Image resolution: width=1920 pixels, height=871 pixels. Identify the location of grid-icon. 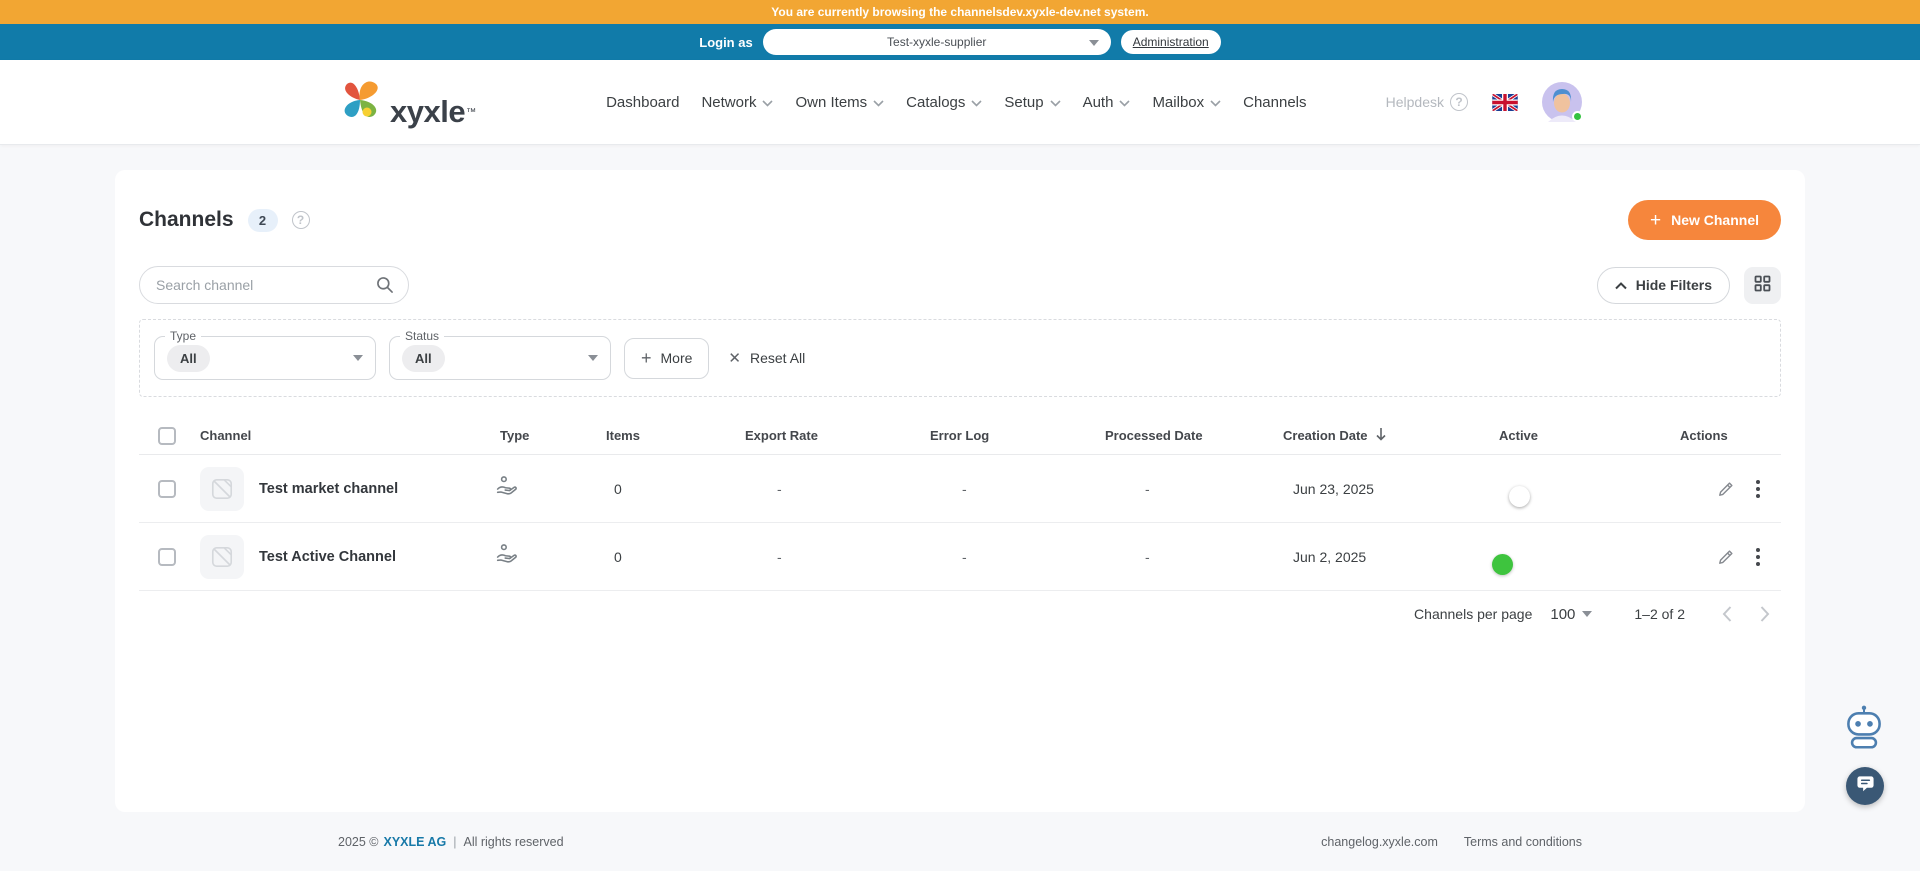
(1762, 285).